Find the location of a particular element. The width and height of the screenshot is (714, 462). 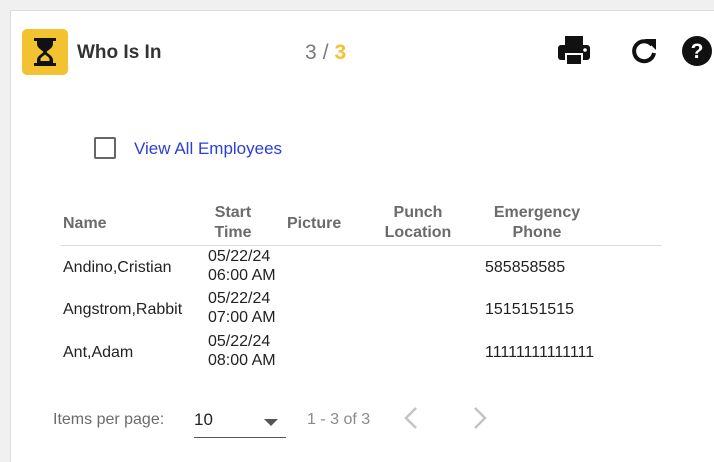

widget-title: Who Is In is located at coordinates (119, 52).